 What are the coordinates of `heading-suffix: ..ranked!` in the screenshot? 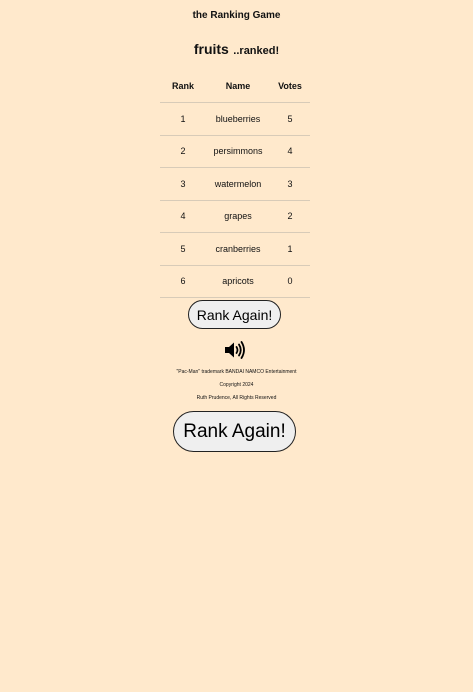 It's located at (256, 51).